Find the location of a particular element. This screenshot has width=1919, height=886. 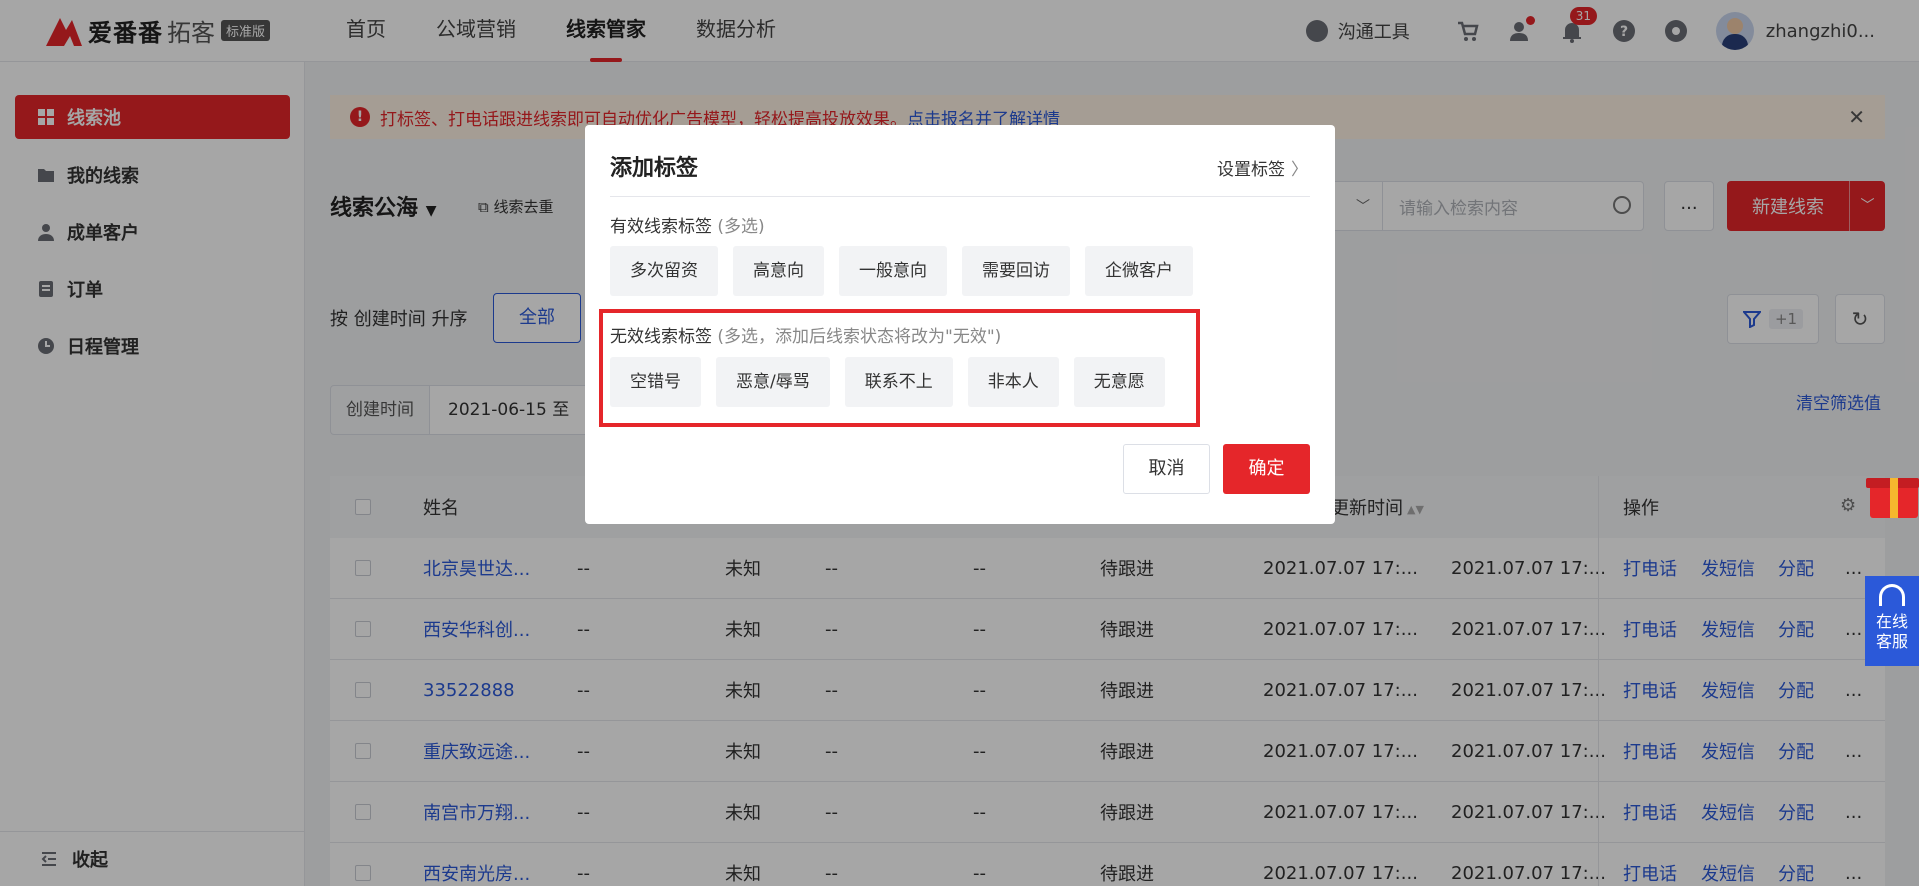

tag-option: 多次留资 is located at coordinates (664, 271).